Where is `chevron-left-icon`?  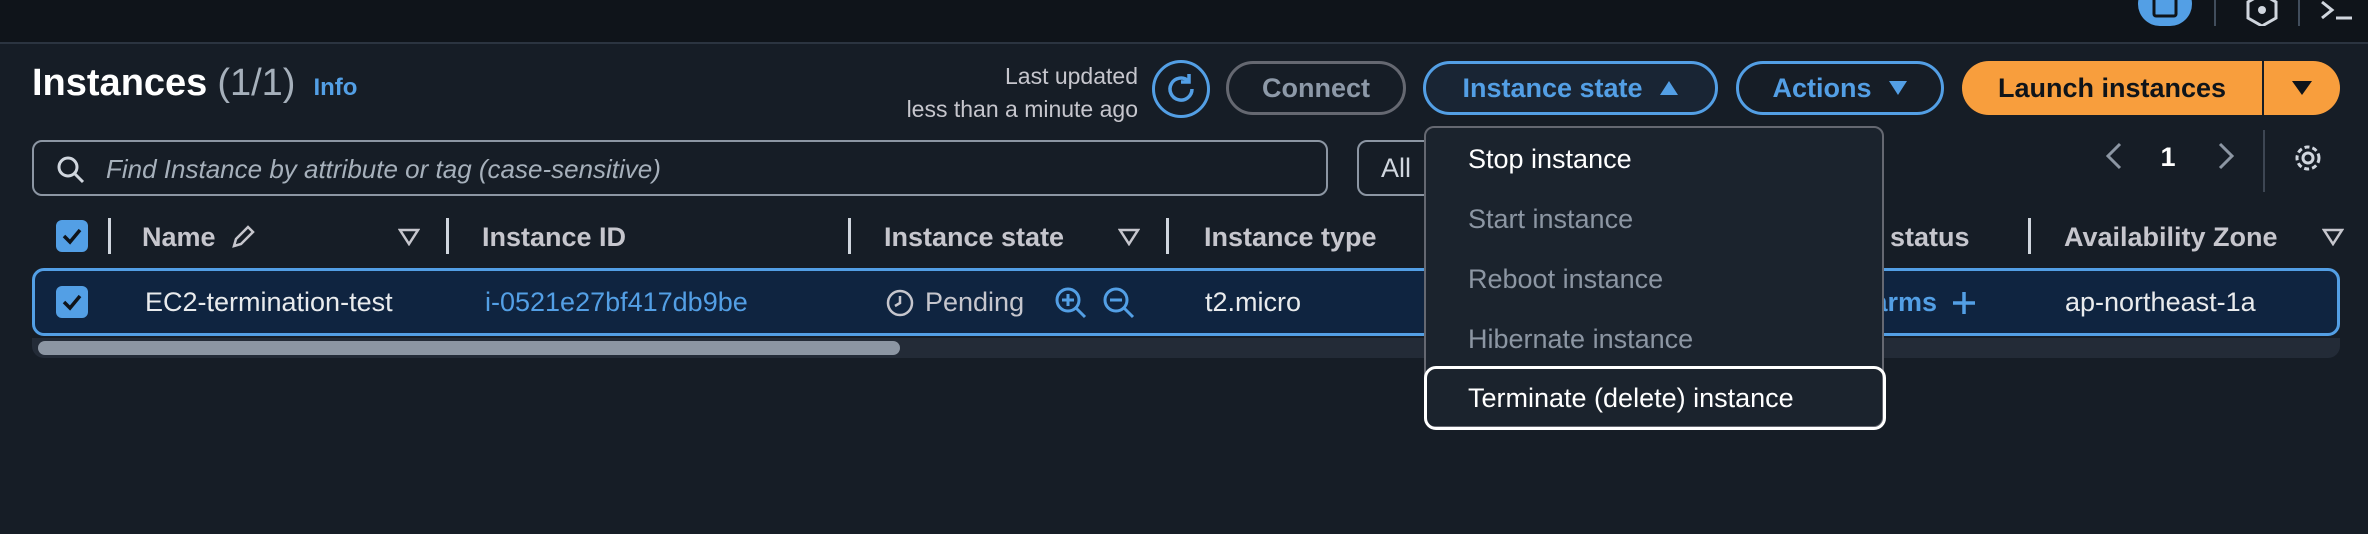
chevron-left-icon is located at coordinates (2114, 156).